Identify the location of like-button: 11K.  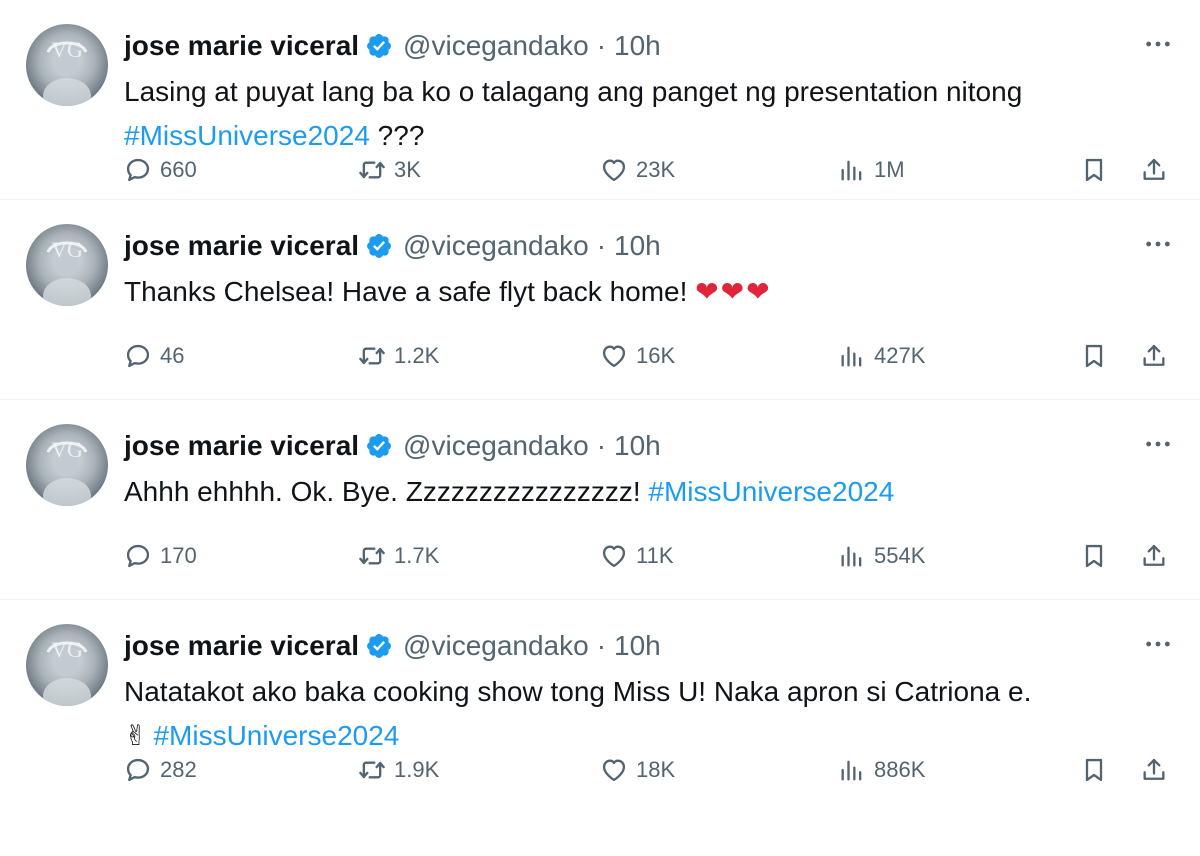
(637, 556).